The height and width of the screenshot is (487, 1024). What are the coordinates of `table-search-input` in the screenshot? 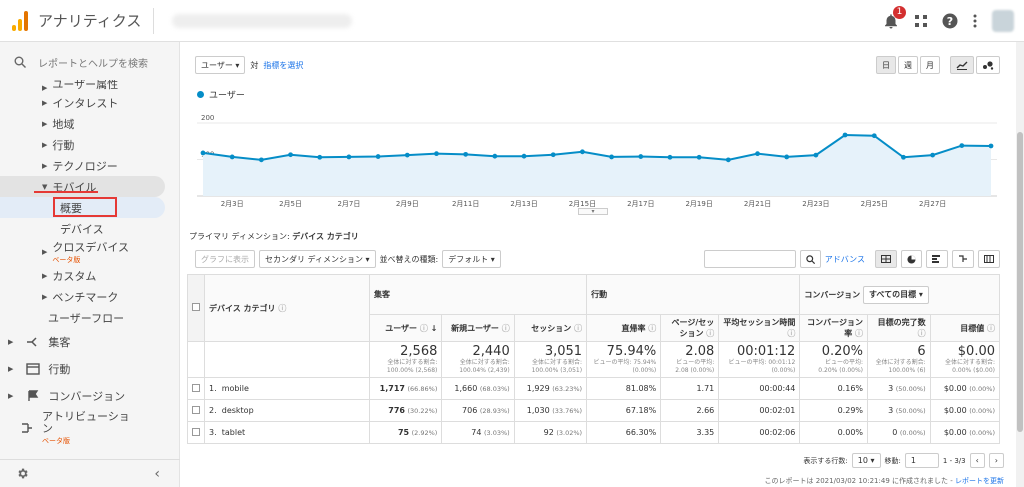 It's located at (749, 259).